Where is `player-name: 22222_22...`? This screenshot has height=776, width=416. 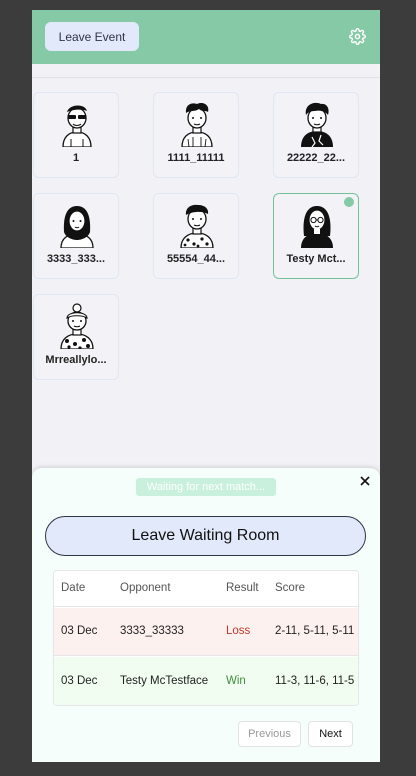
player-name: 22222_22... is located at coordinates (316, 158).